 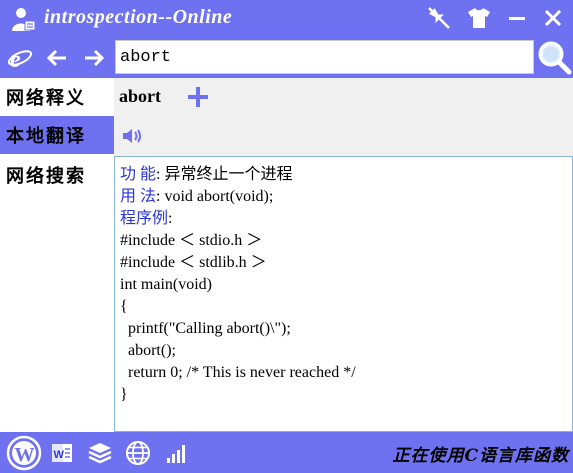 I want to click on forward-button, so click(x=94, y=58).